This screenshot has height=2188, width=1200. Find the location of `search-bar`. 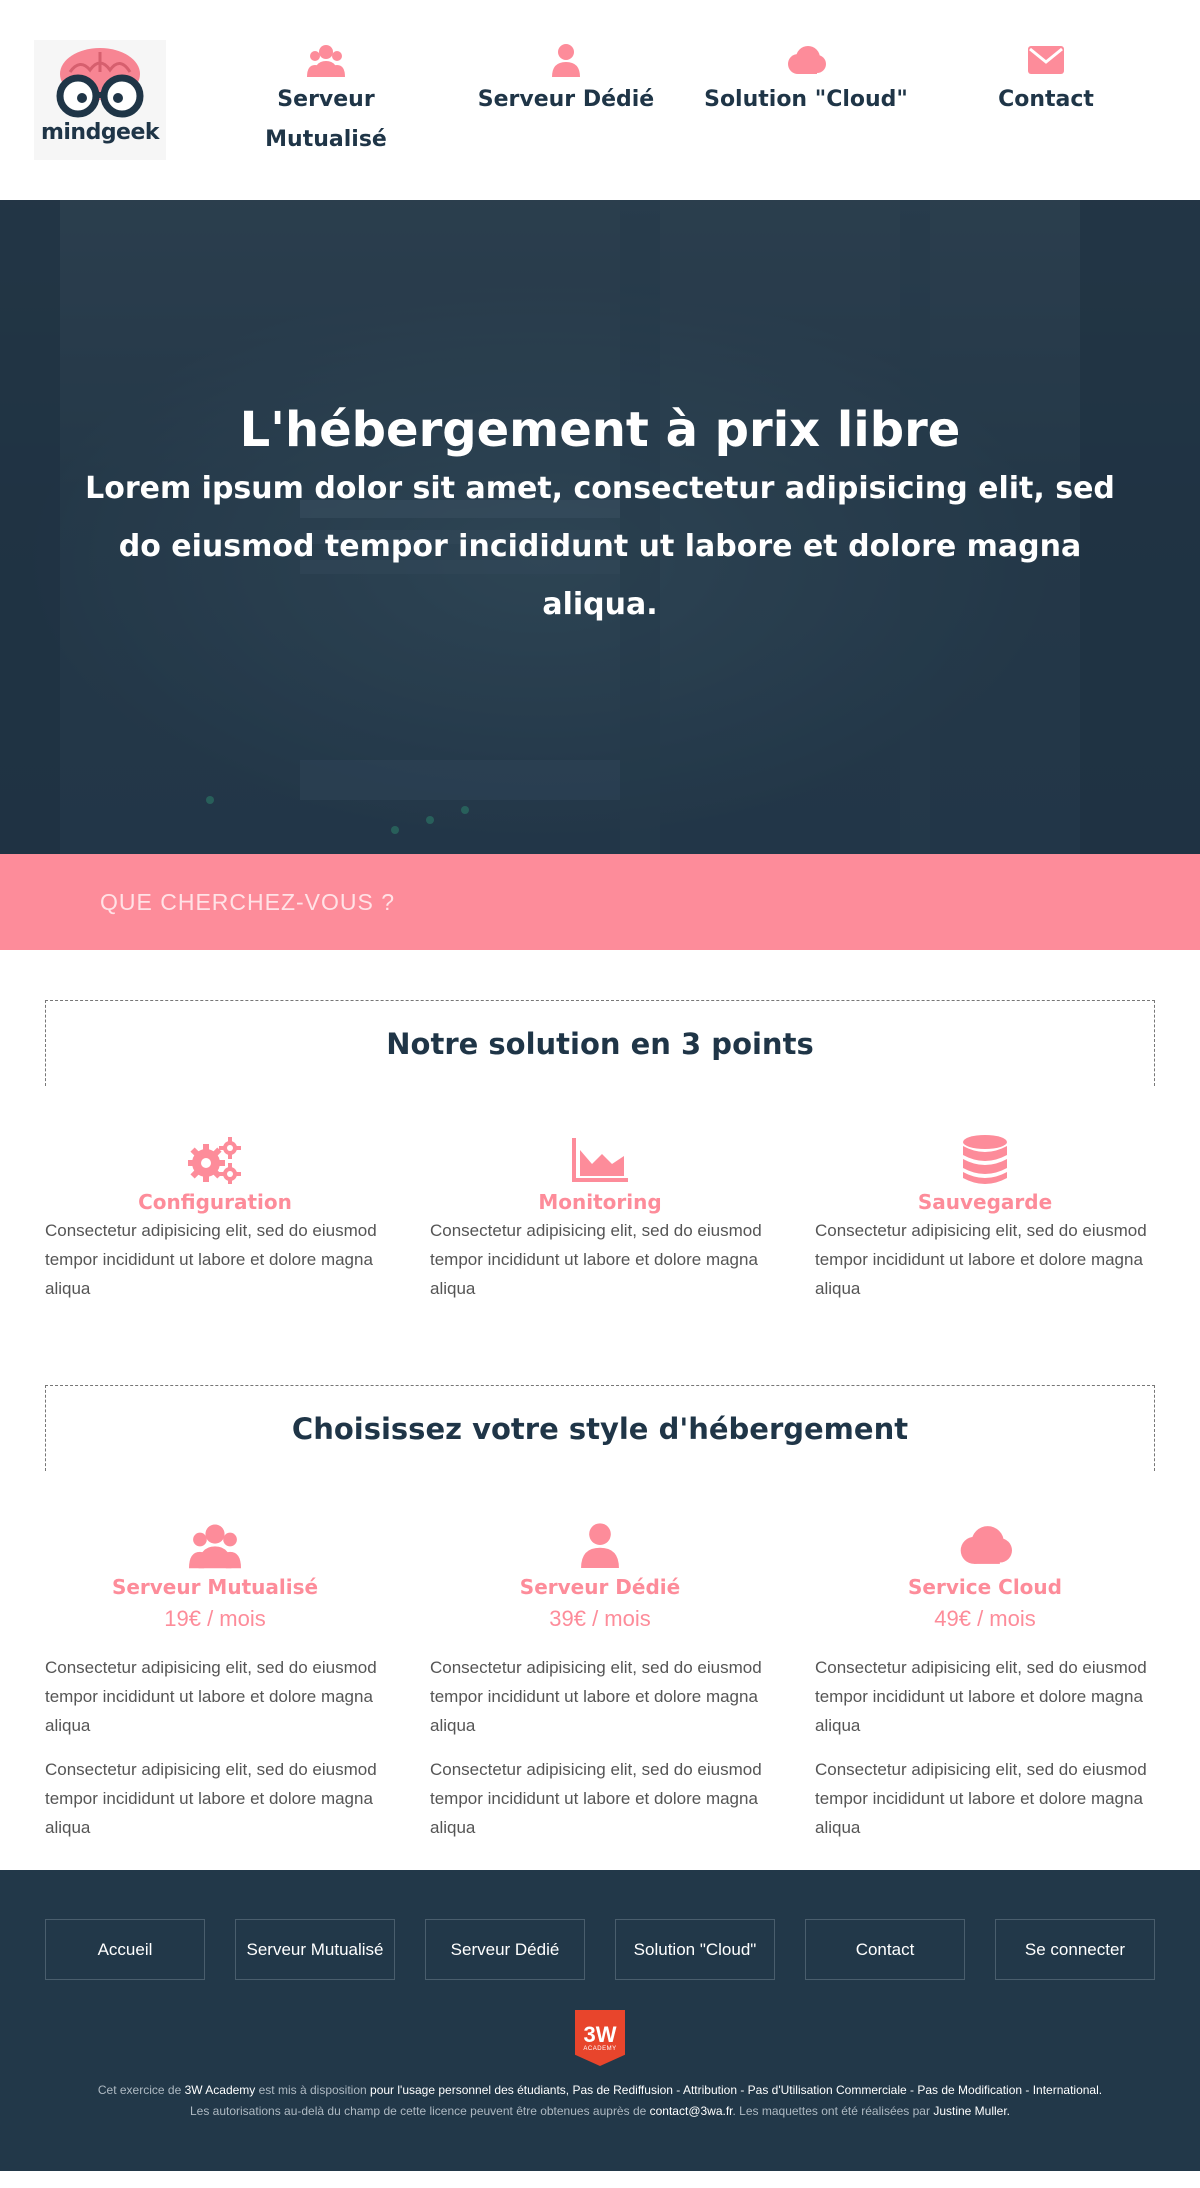

search-bar is located at coordinates (600, 902).